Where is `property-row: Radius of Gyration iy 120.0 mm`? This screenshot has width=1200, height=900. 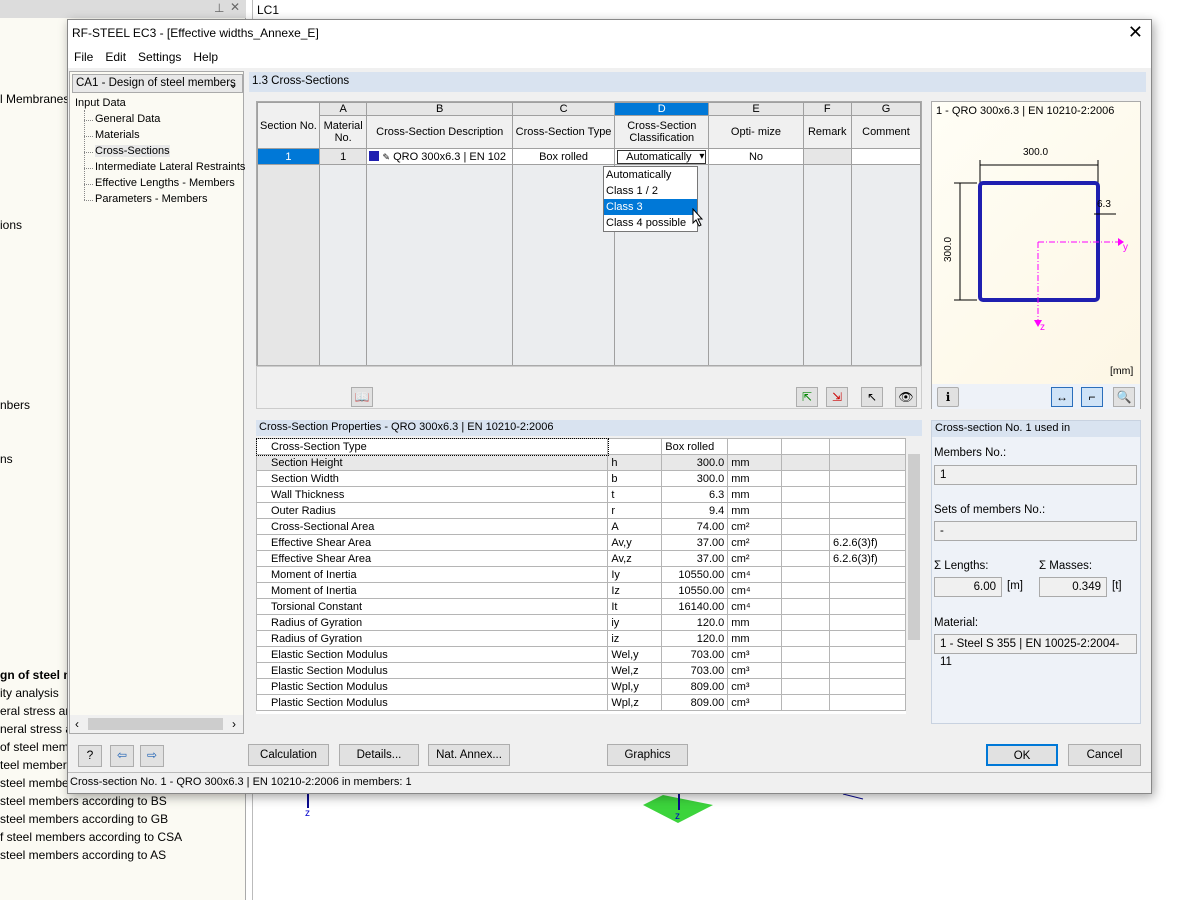
property-row: Radius of Gyration iy 120.0 mm is located at coordinates (581, 622).